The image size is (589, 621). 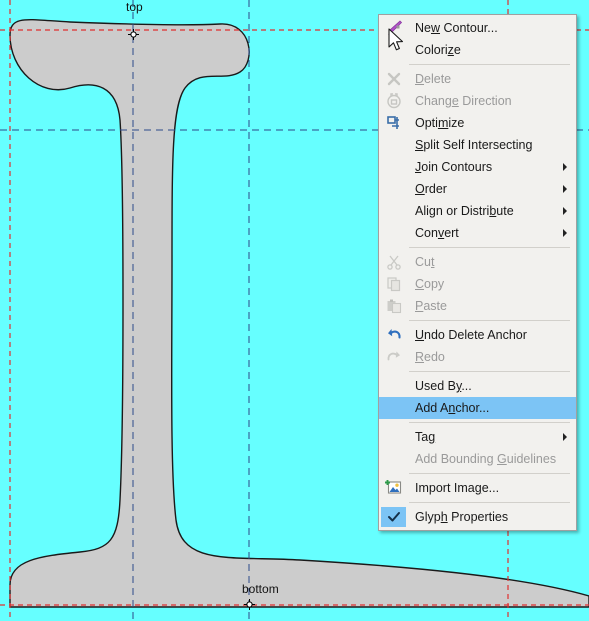 What do you see at coordinates (440, 123) in the screenshot?
I see `menu-label: Optimize` at bounding box center [440, 123].